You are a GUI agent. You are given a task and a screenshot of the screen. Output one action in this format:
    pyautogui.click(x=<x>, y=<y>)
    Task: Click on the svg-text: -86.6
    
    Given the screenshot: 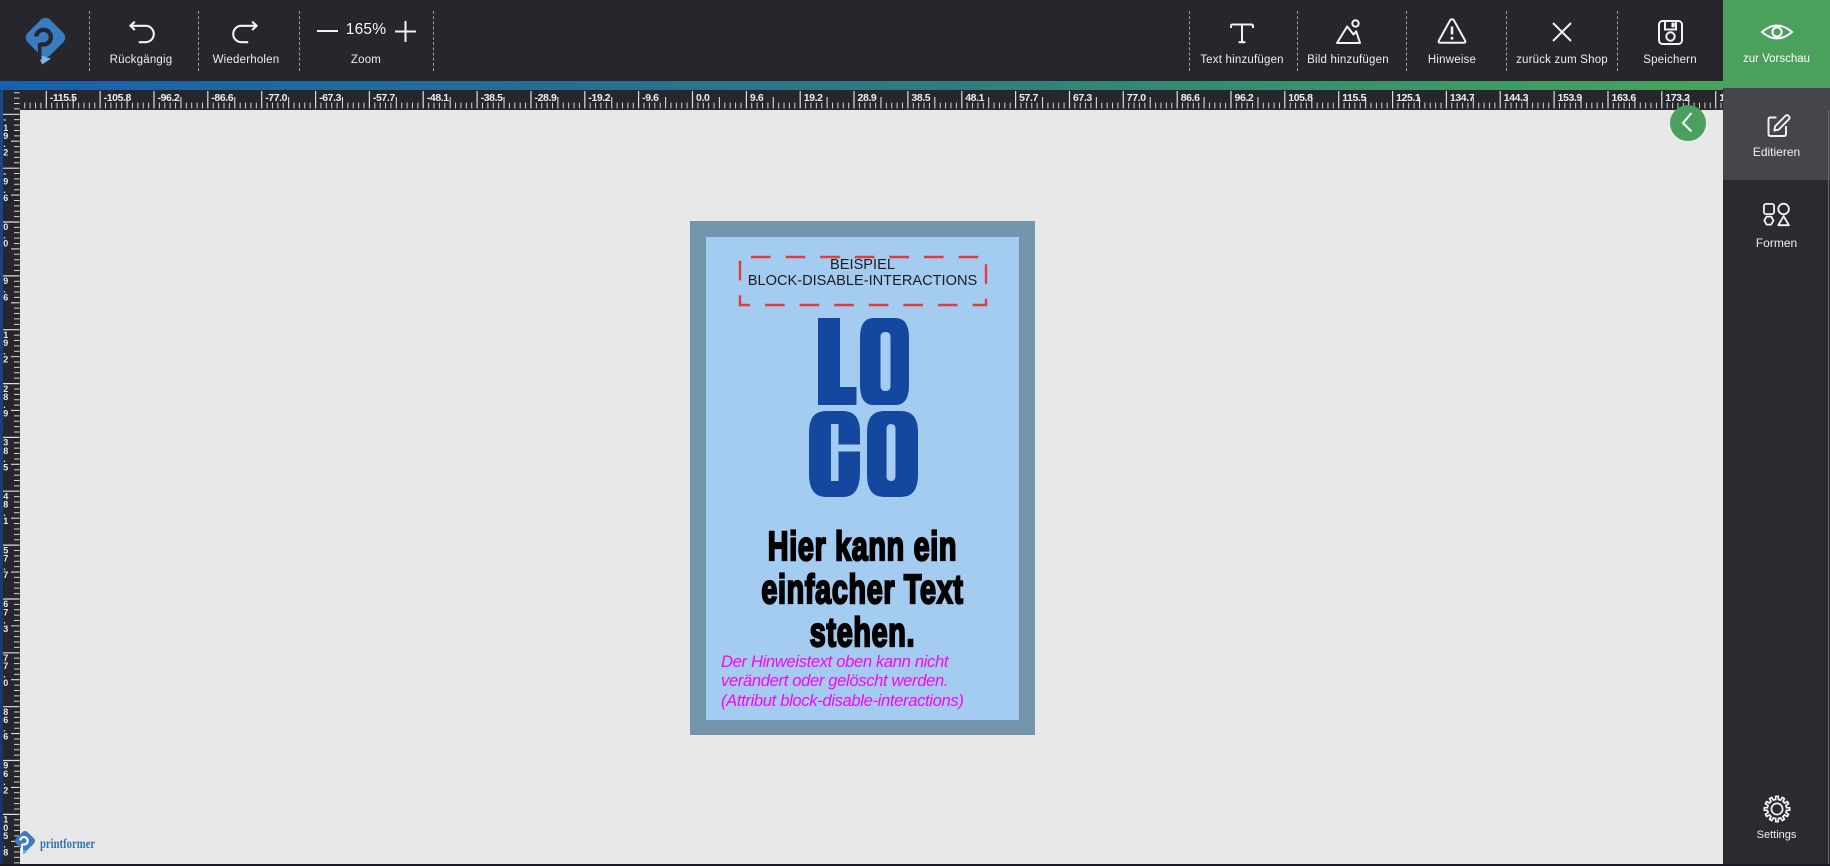 What is the action you would take?
    pyautogui.click(x=222, y=98)
    